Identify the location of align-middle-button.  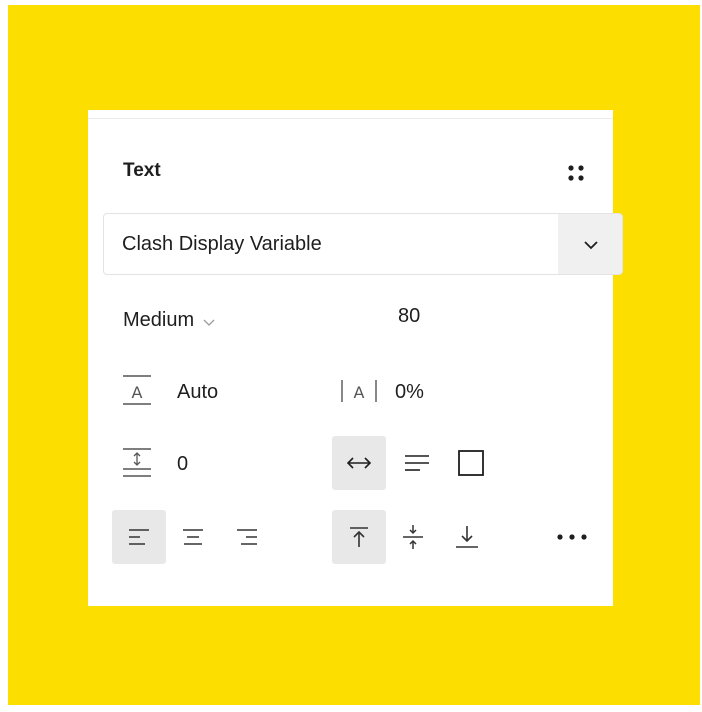
(413, 537).